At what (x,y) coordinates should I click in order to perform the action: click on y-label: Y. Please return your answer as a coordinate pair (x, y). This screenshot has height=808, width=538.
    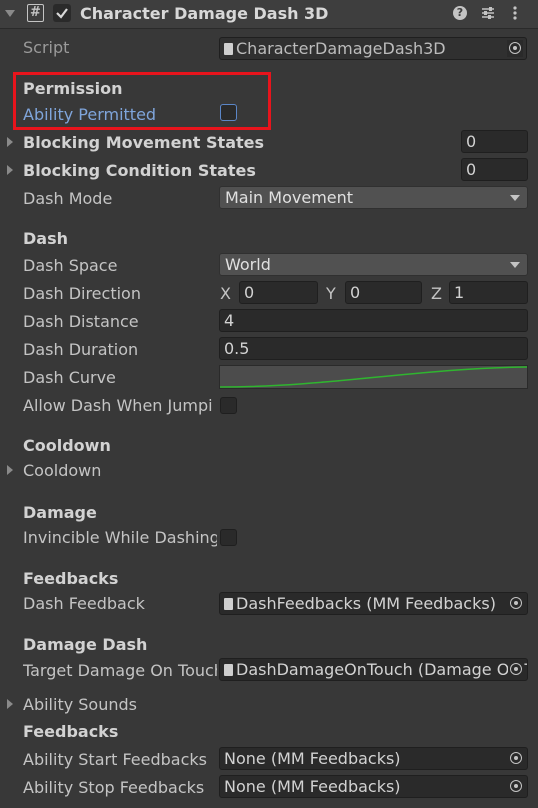
    Looking at the image, I should click on (331, 294).